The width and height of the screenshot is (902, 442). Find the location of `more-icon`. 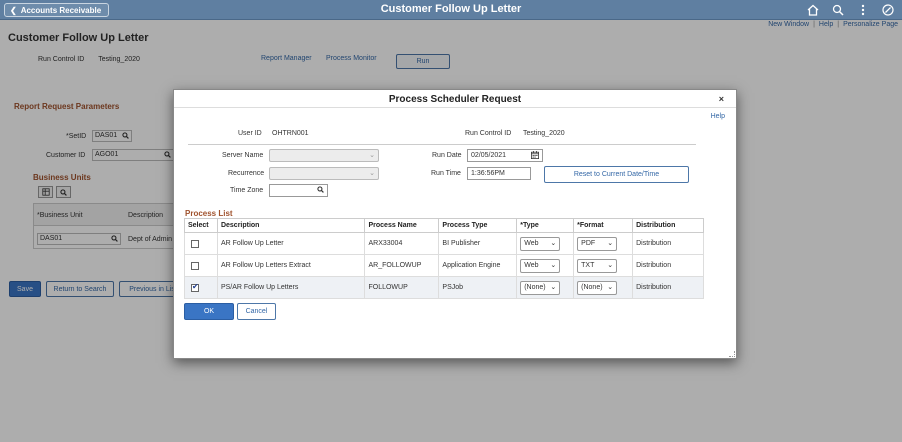

more-icon is located at coordinates (862, 9).